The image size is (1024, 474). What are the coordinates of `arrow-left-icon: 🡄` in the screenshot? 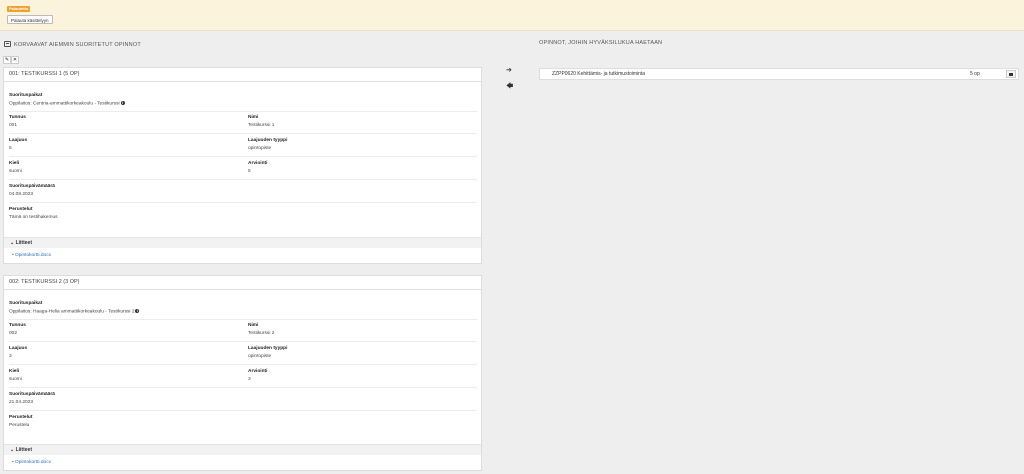 It's located at (509, 86).